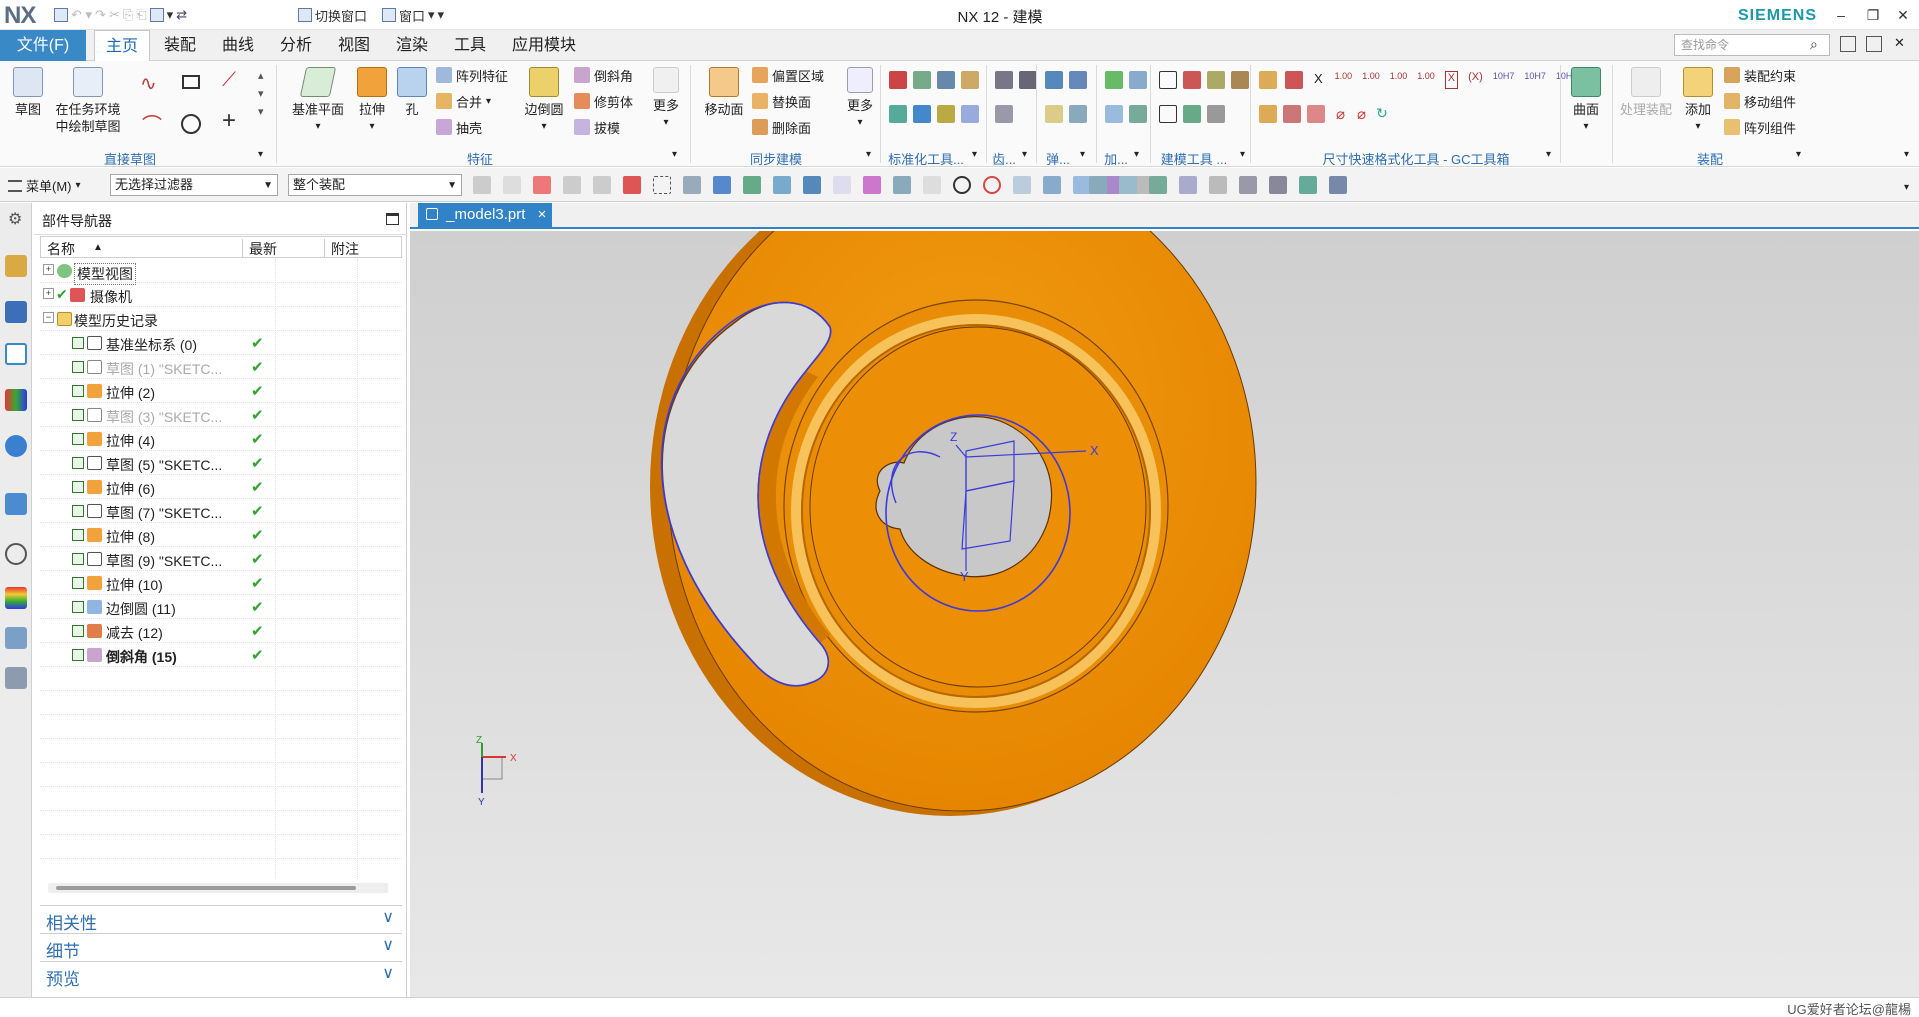  What do you see at coordinates (261, 94) in the screenshot?
I see `sketch-gallery-scroll: ▴ ▾ ▾` at bounding box center [261, 94].